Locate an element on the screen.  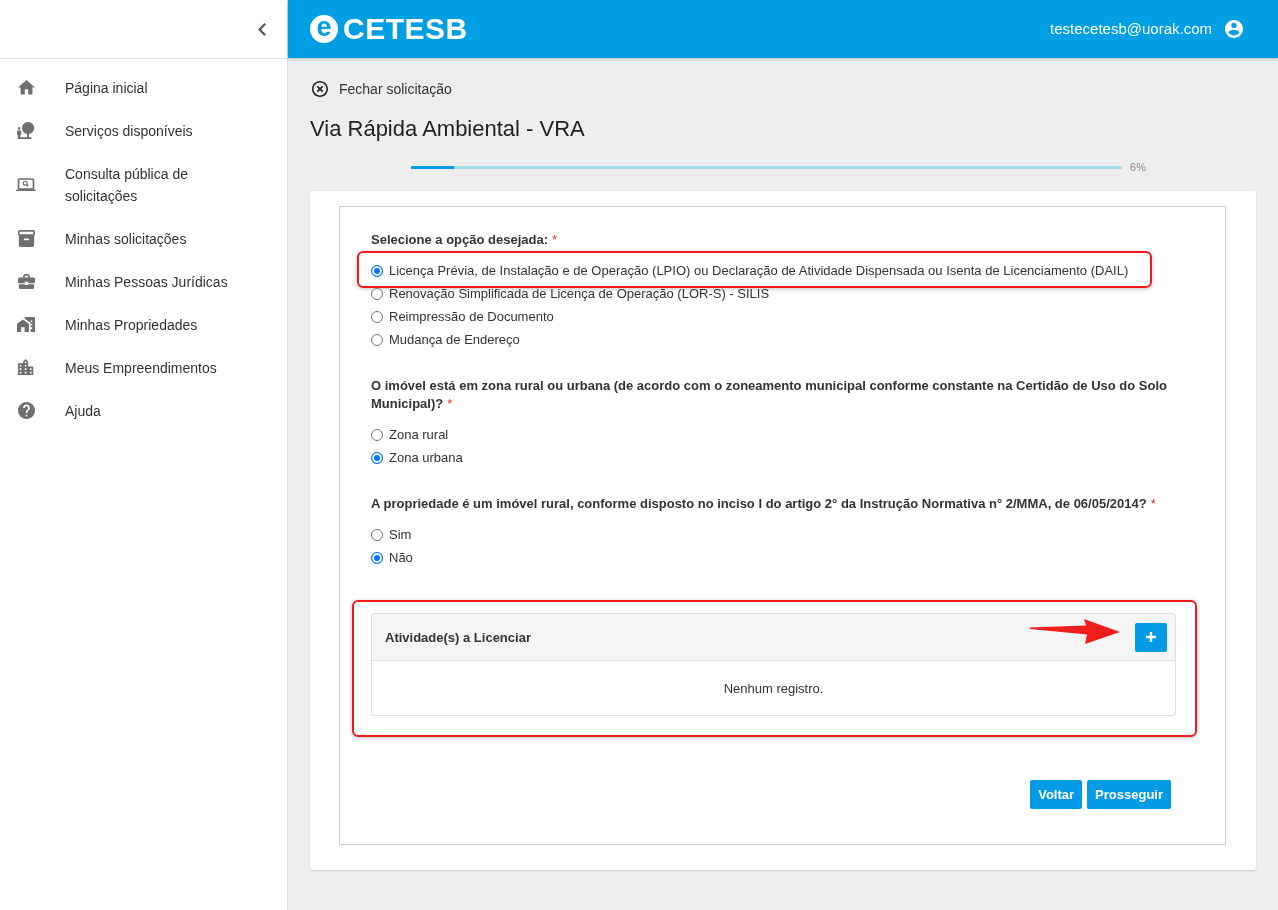
sidebar-item: Meus Empreendimentos is located at coordinates (143, 367).